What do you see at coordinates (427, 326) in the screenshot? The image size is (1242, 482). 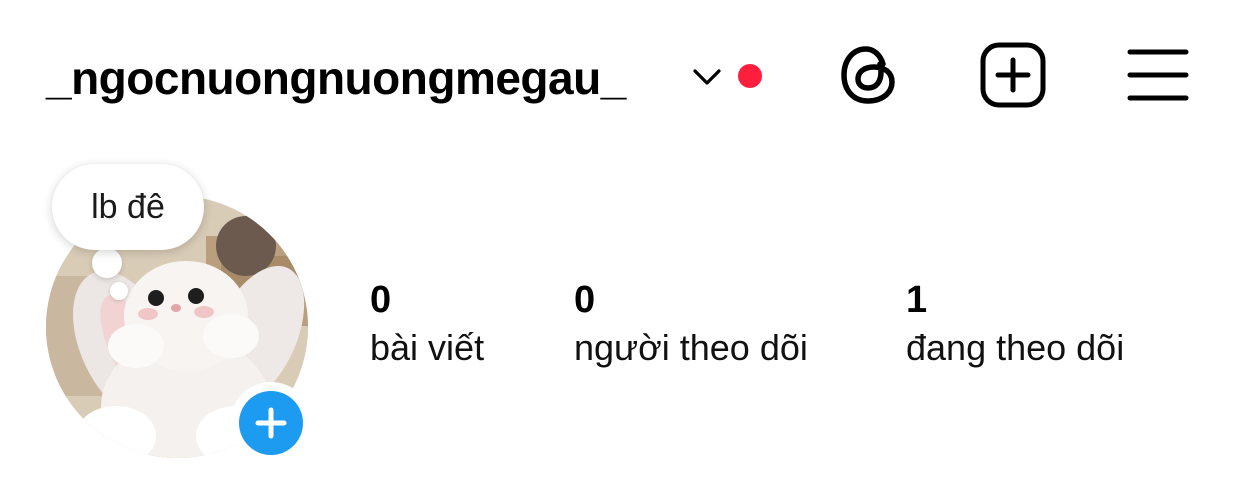 I see `posts-stat: 0 bài viết` at bounding box center [427, 326].